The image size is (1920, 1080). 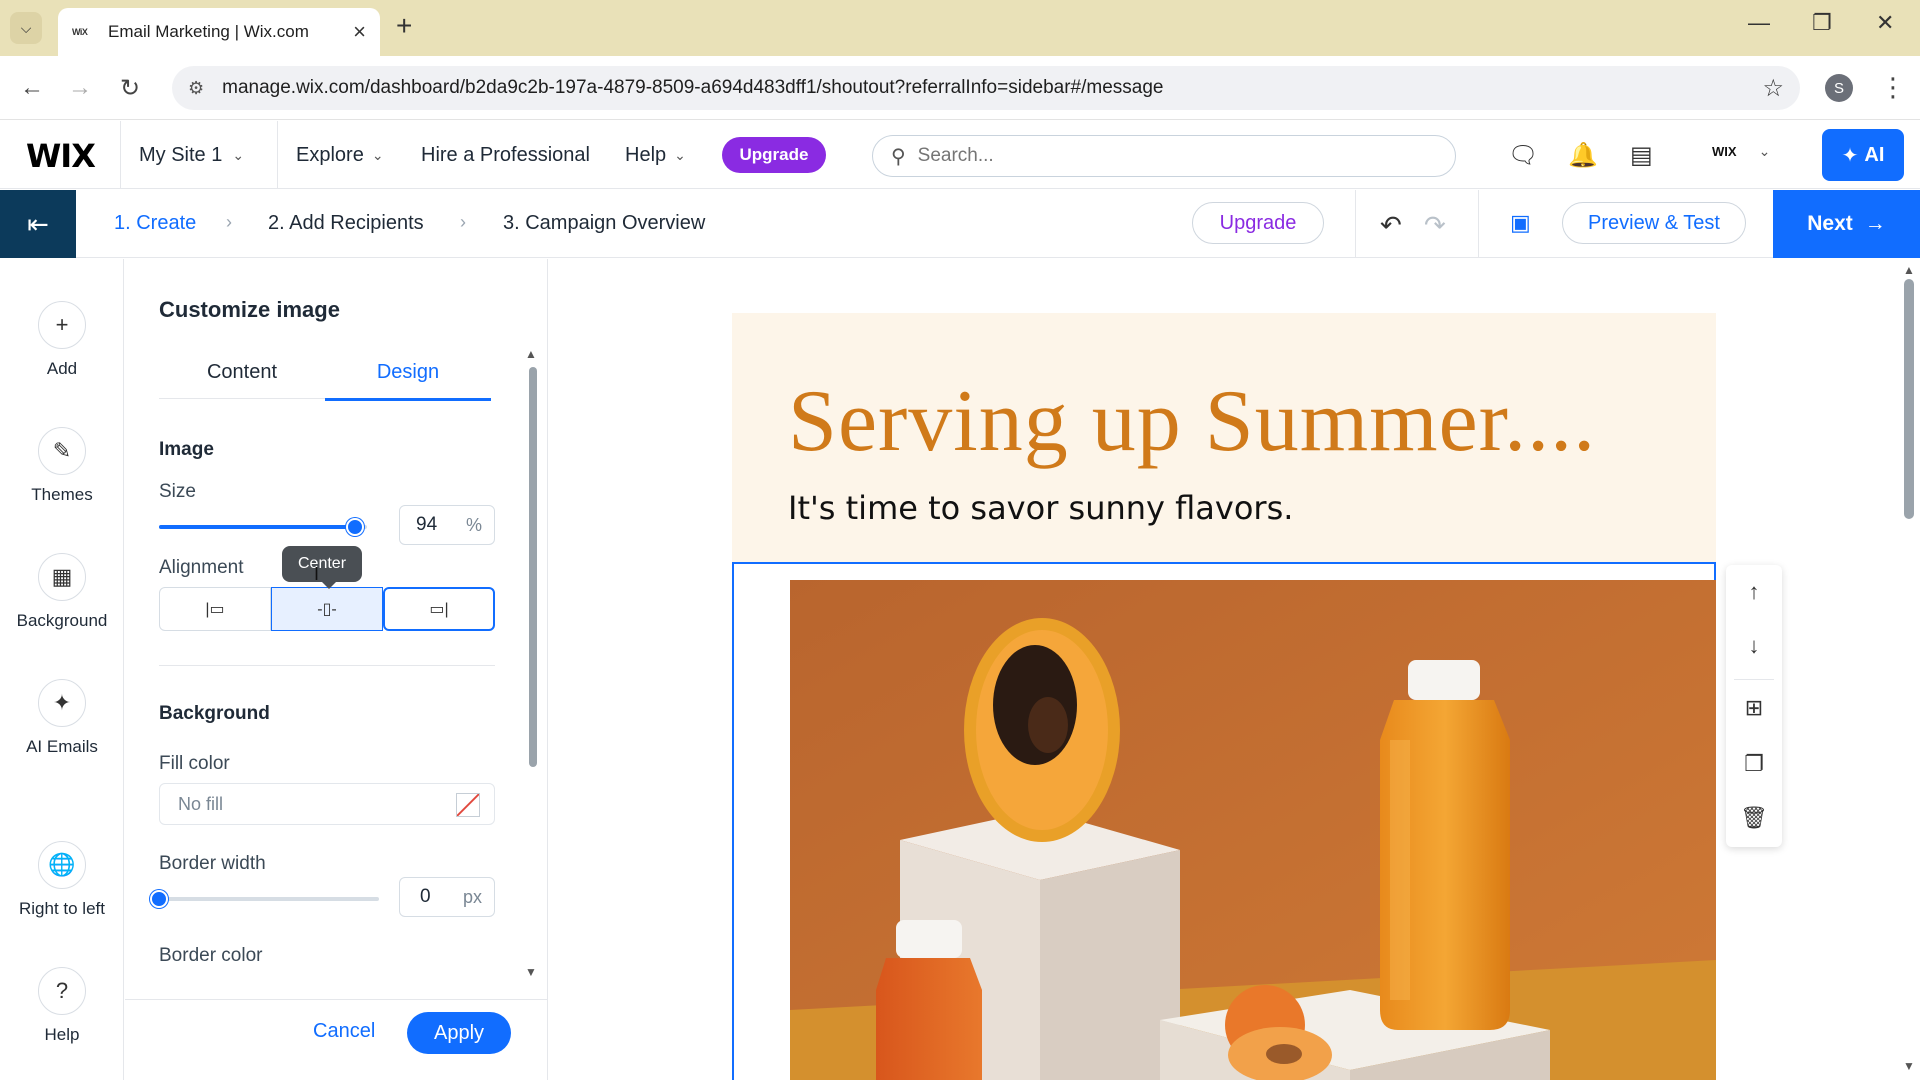 What do you see at coordinates (1754, 646) in the screenshot?
I see `move-down-arrow-icon: ↓` at bounding box center [1754, 646].